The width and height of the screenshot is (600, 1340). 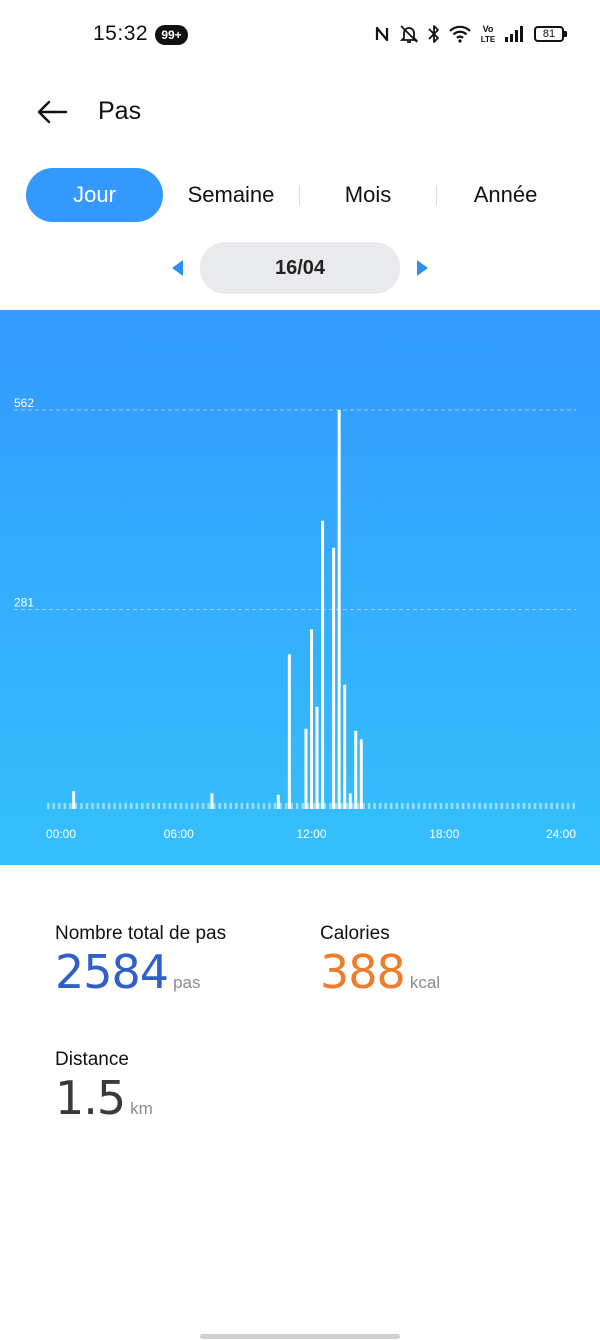 What do you see at coordinates (488, 39) in the screenshot?
I see `volte-label-bottom: LTE` at bounding box center [488, 39].